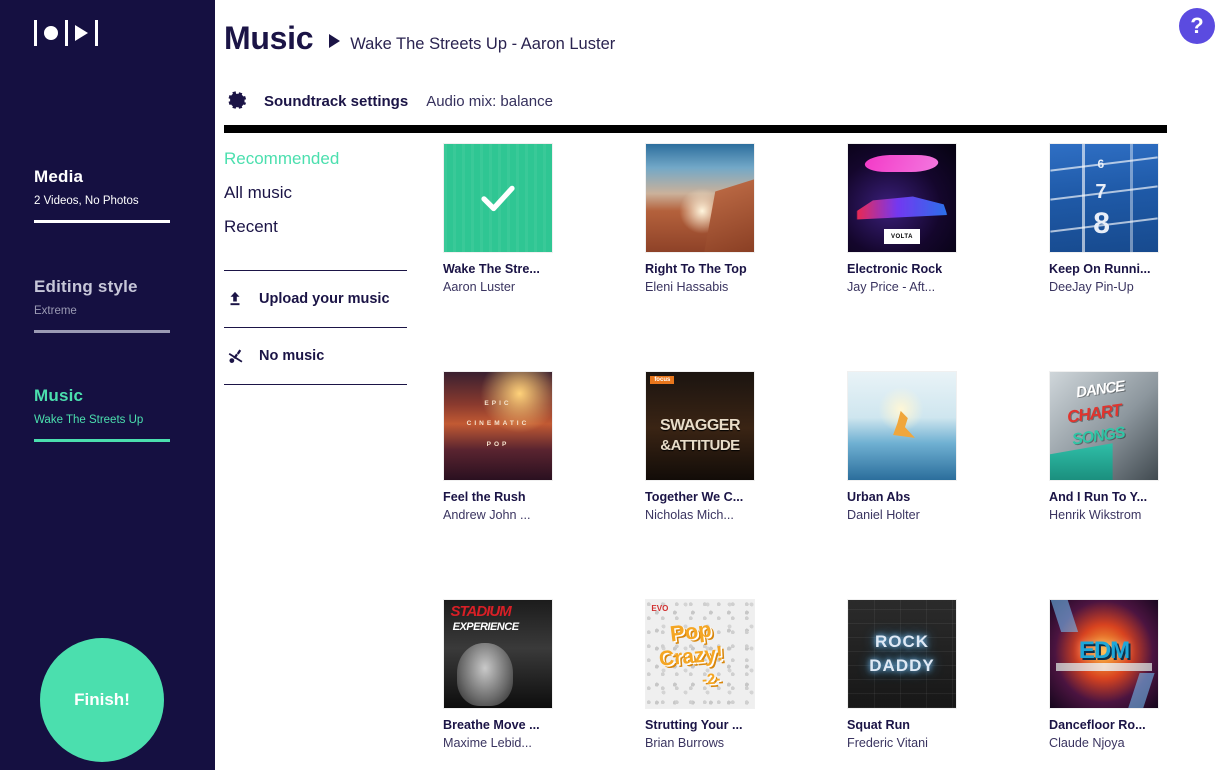 The width and height of the screenshot is (1231, 770). I want to click on category-recommended: Recommended, so click(315, 159).